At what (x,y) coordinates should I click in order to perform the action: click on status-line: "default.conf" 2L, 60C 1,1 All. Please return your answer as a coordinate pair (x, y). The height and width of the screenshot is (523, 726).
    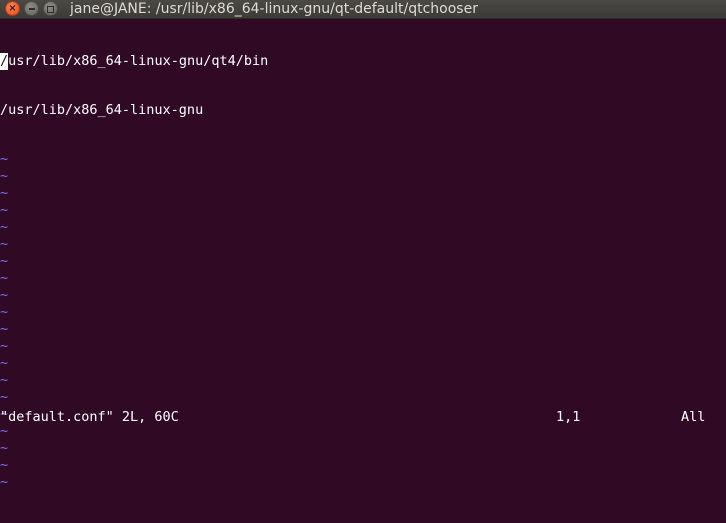
    Looking at the image, I should click on (363, 417).